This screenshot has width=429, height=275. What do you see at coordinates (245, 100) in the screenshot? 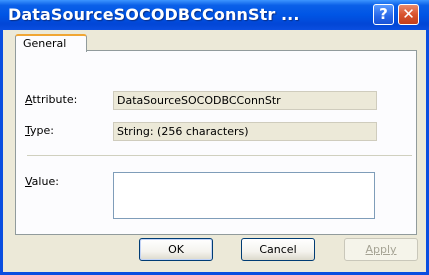
I see `attribute-value: DataSourceSOCODBCConnStr` at bounding box center [245, 100].